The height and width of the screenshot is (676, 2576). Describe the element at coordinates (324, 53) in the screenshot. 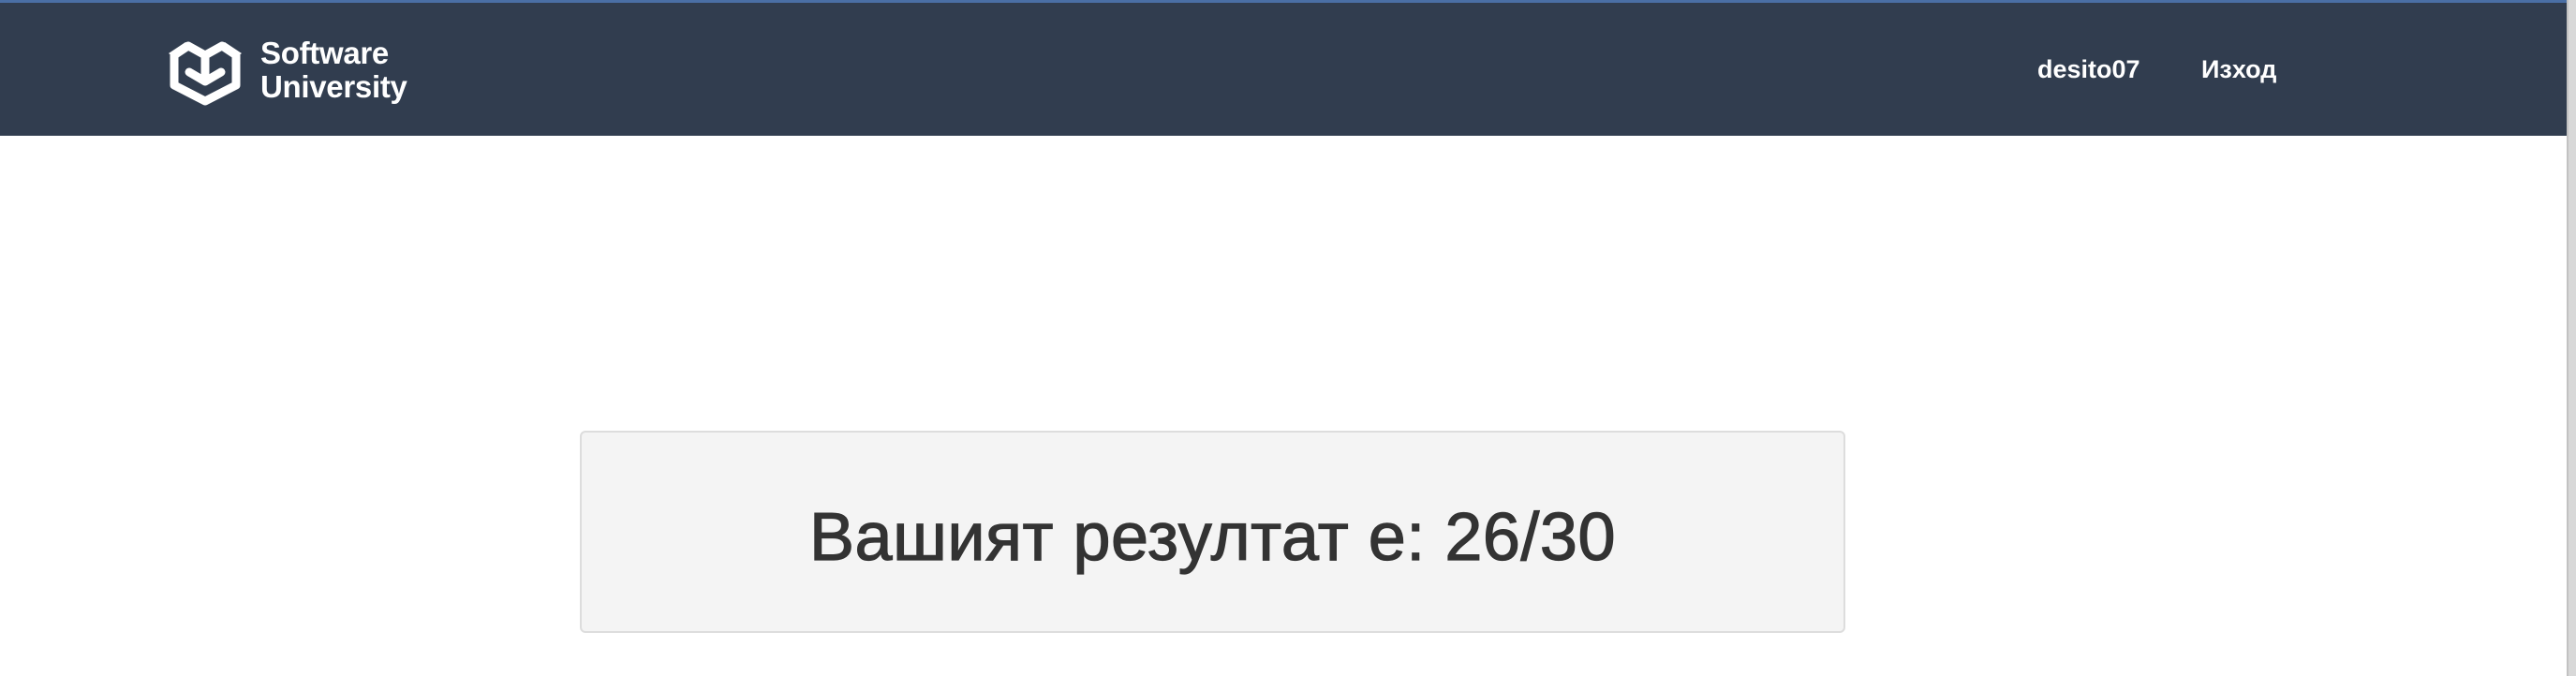

I see `brand-line-1: Software` at that location.